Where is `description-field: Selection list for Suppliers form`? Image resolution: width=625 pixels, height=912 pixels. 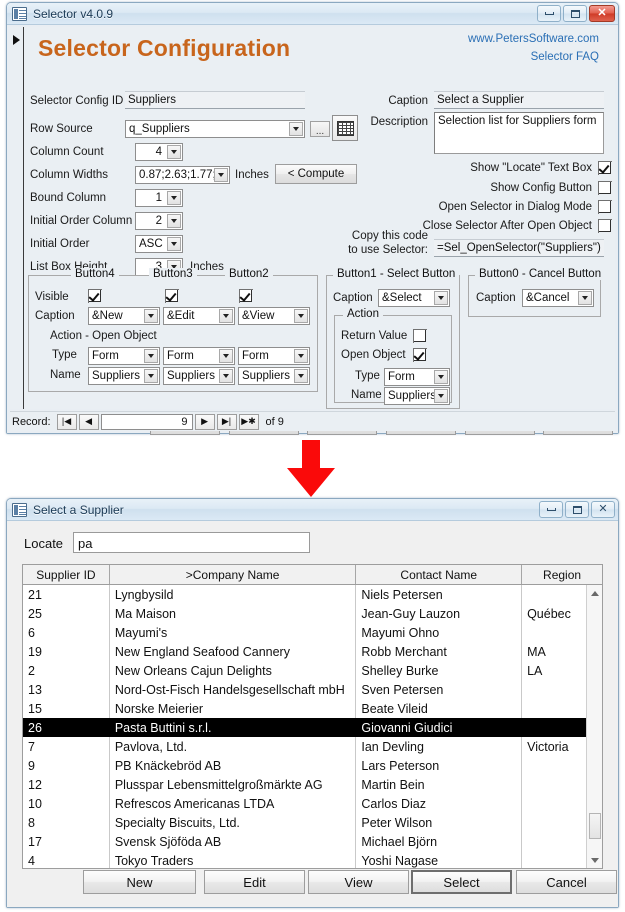 description-field: Selection list for Suppliers form is located at coordinates (519, 133).